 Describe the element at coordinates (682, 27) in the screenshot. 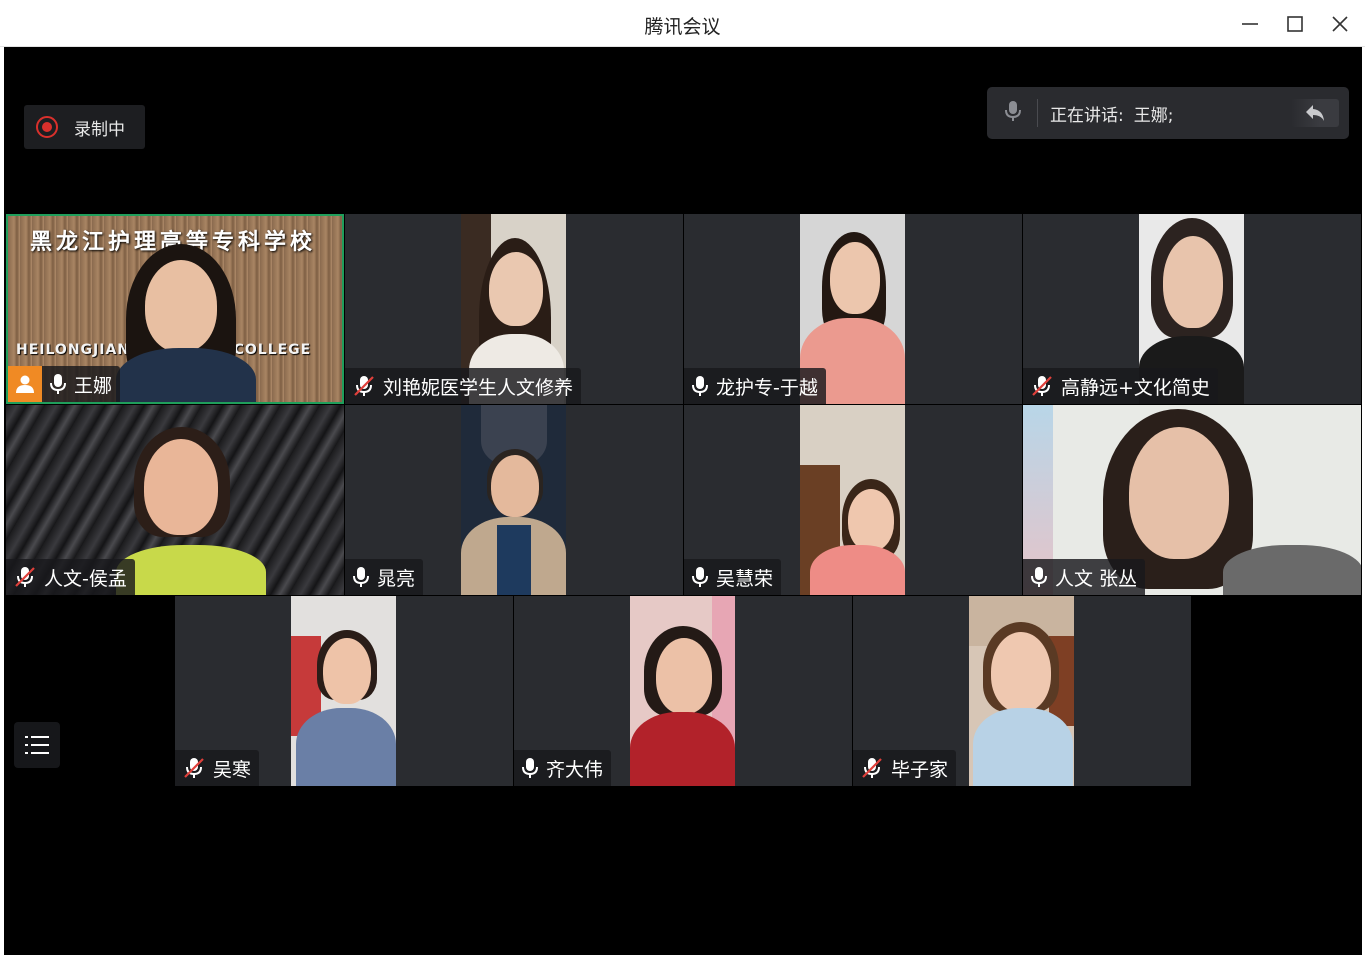

I see `window-title: 腾讯会议` at that location.